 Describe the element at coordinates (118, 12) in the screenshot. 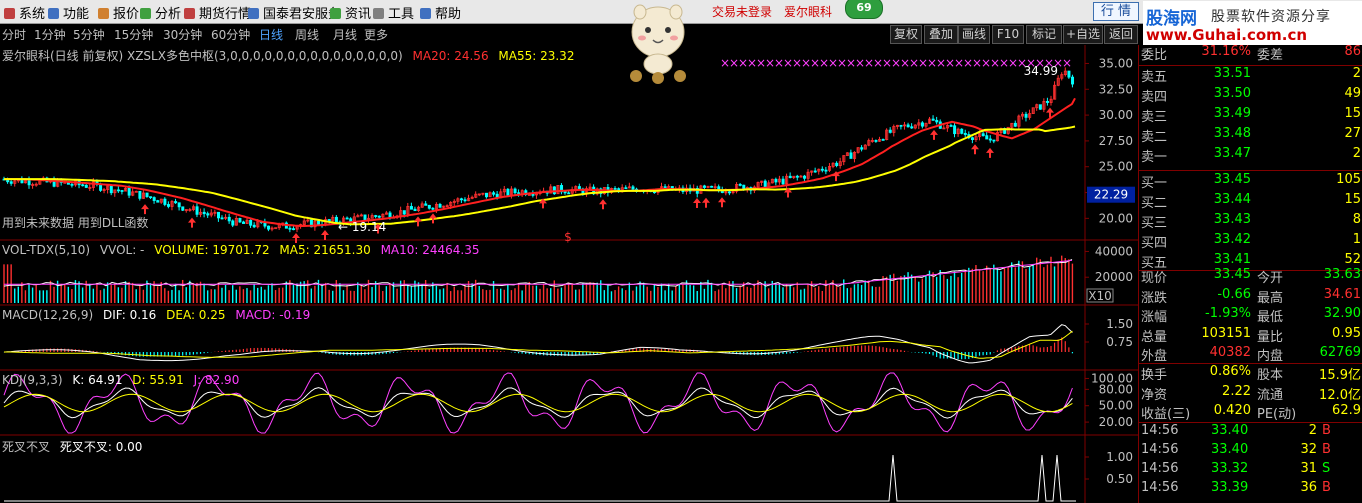

I see `menu-item-2: 报价` at that location.